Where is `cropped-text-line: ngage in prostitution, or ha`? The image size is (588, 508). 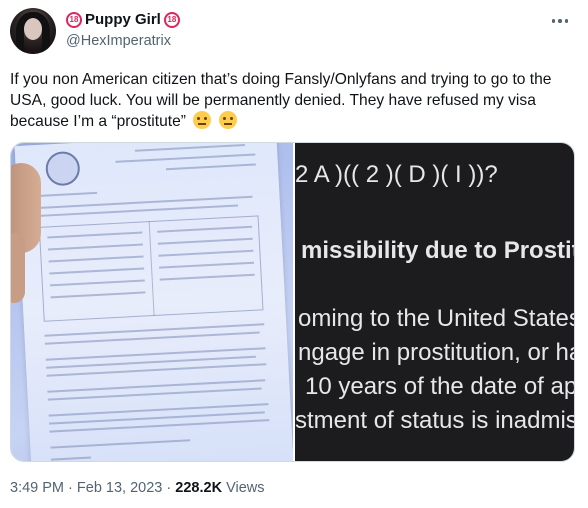 cropped-text-line: ngage in prostitution, or ha is located at coordinates (436, 352).